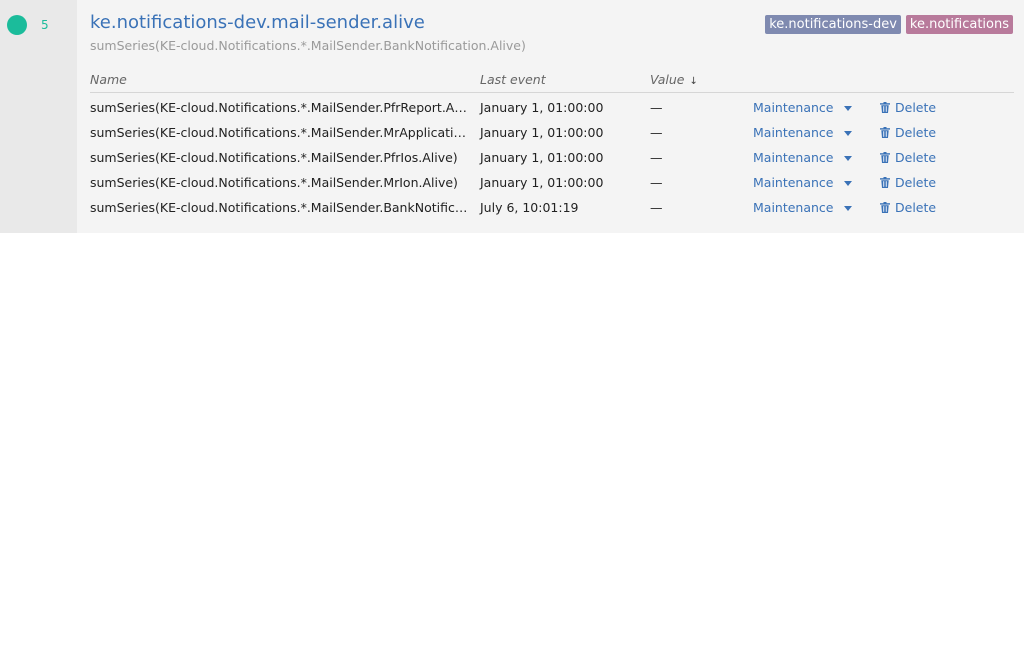 The height and width of the screenshot is (656, 1024). Describe the element at coordinates (552, 82) in the screenshot. I see `table-header: Name Last event Value ↓` at that location.